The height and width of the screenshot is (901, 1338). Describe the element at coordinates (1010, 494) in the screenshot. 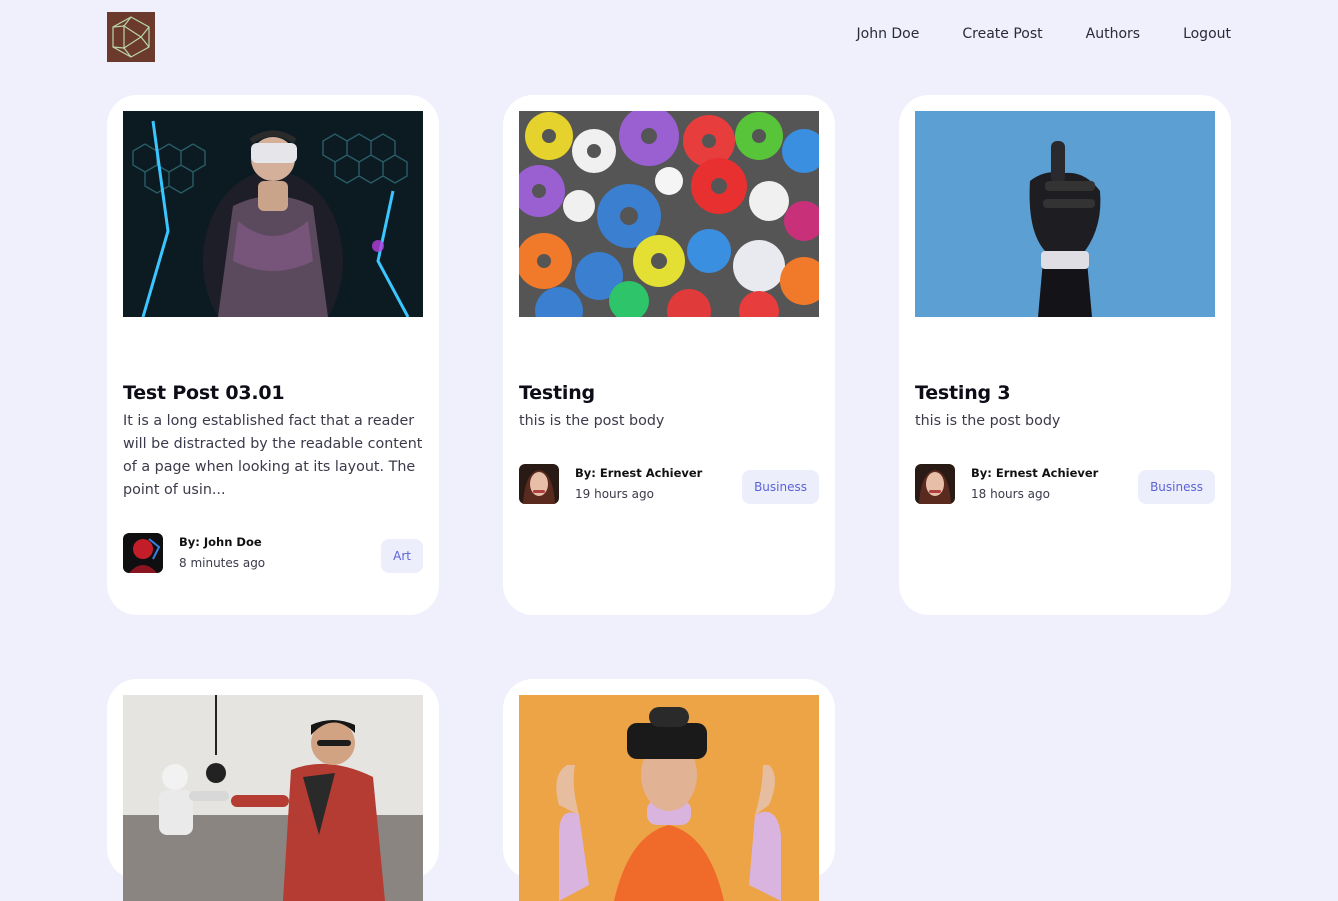

I see `post-time: 18 hours ago` at that location.